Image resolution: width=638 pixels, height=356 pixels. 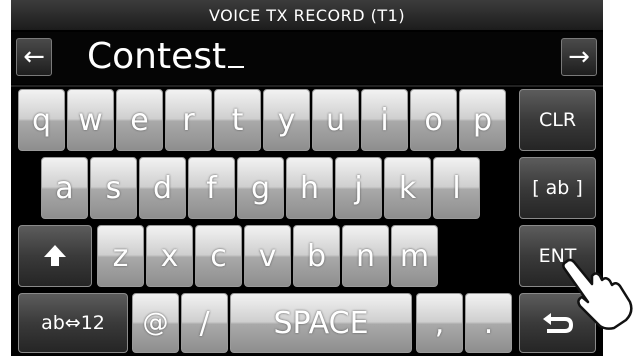 I want to click on left-arrow-icon: ←, so click(x=34, y=57).